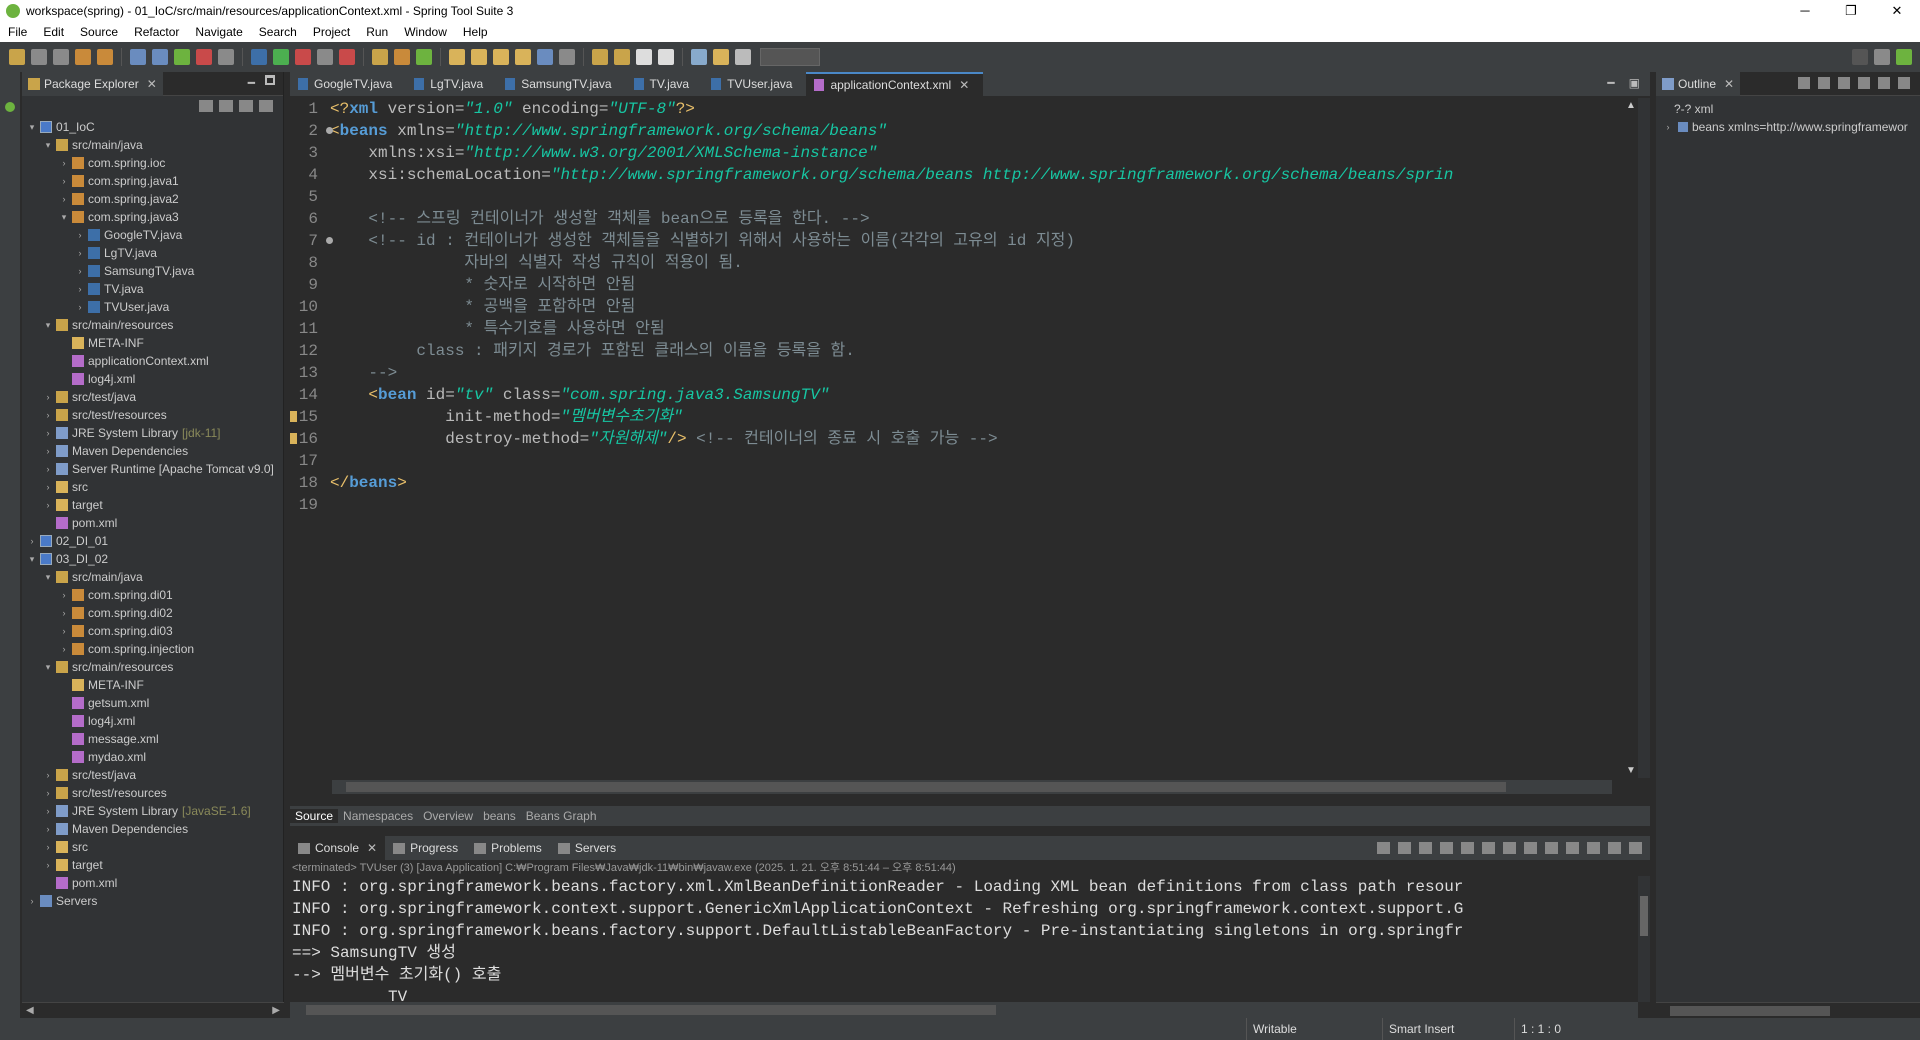 This screenshot has height=1040, width=1920. I want to click on menu-window: Window, so click(425, 32).